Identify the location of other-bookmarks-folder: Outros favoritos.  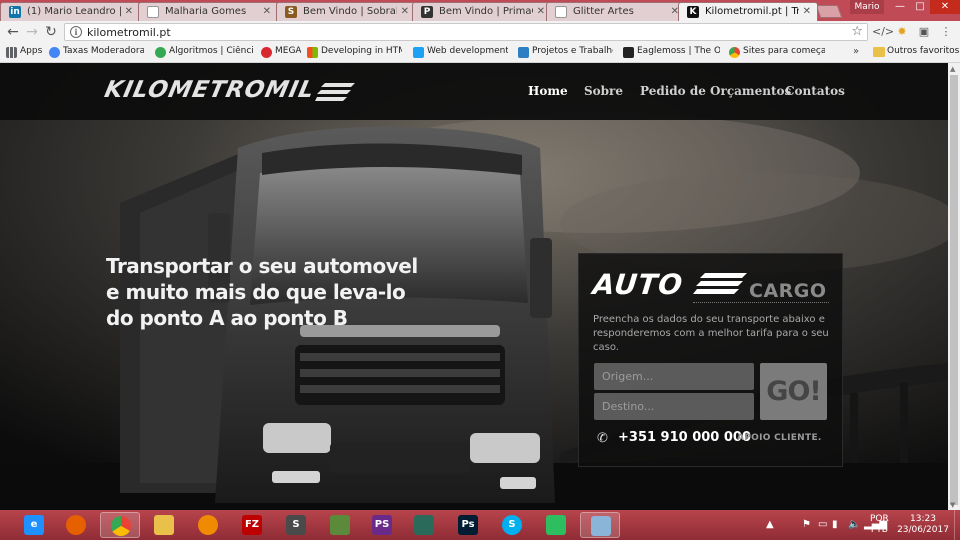
(916, 51).